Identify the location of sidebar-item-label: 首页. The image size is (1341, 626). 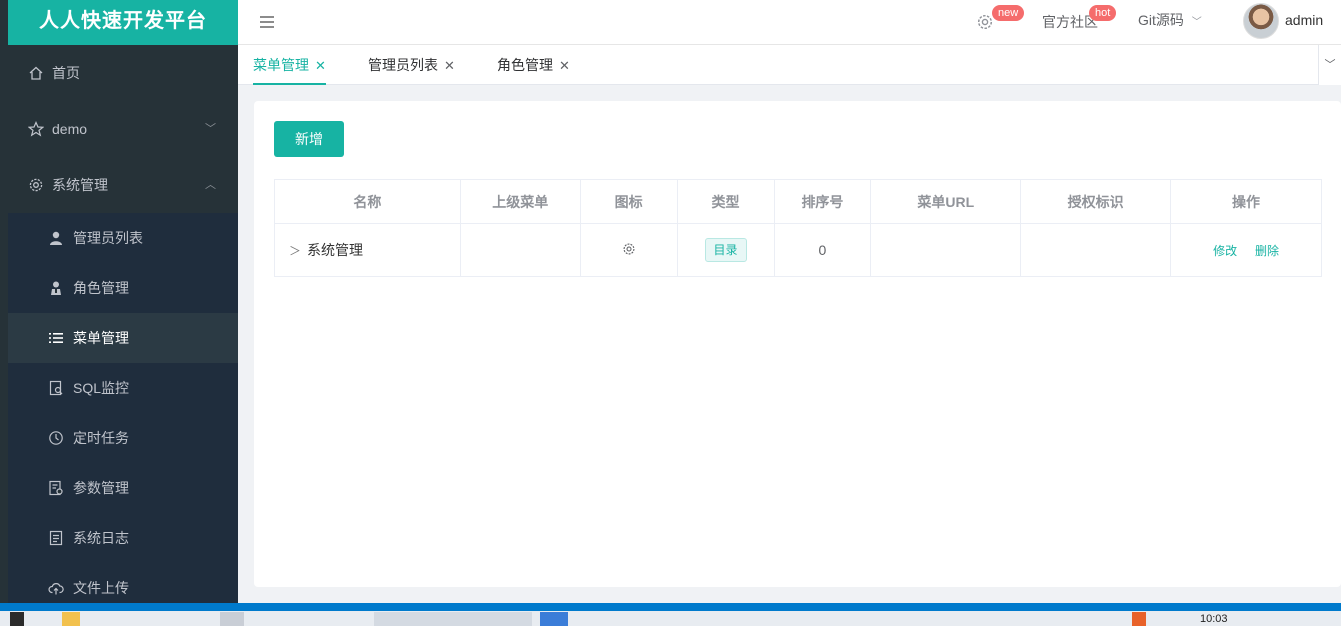
(66, 73).